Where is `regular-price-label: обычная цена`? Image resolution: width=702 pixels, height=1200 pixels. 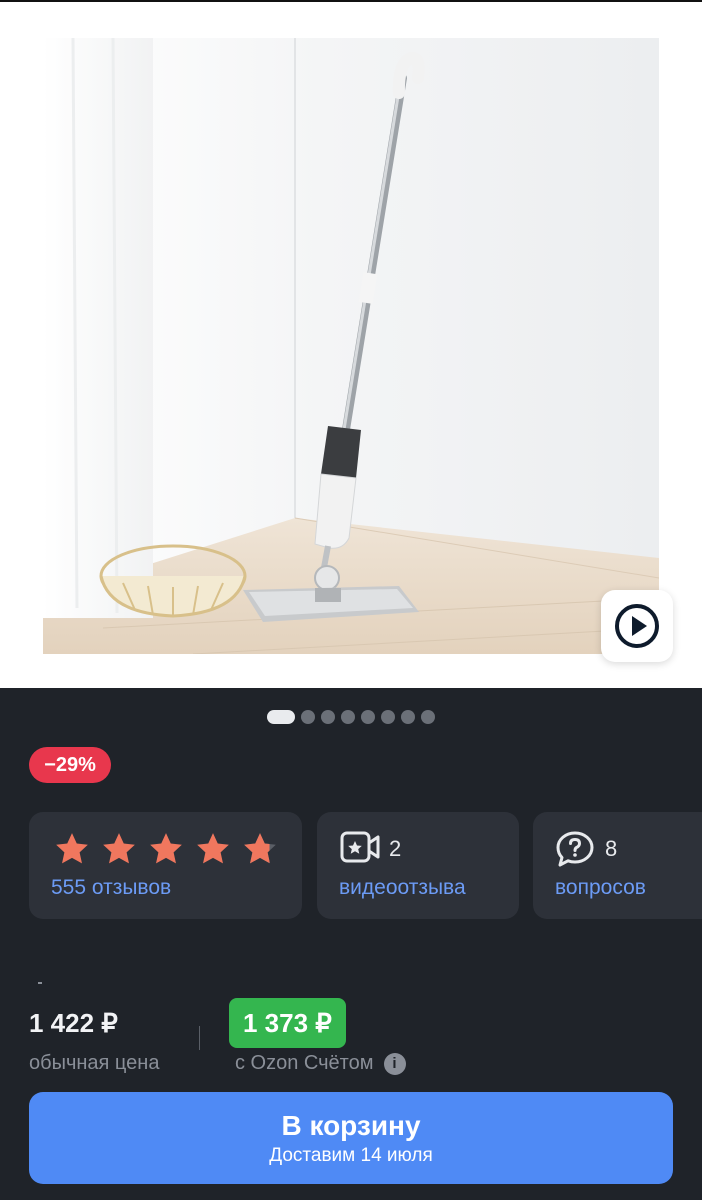 regular-price-label: обычная цена is located at coordinates (94, 1063).